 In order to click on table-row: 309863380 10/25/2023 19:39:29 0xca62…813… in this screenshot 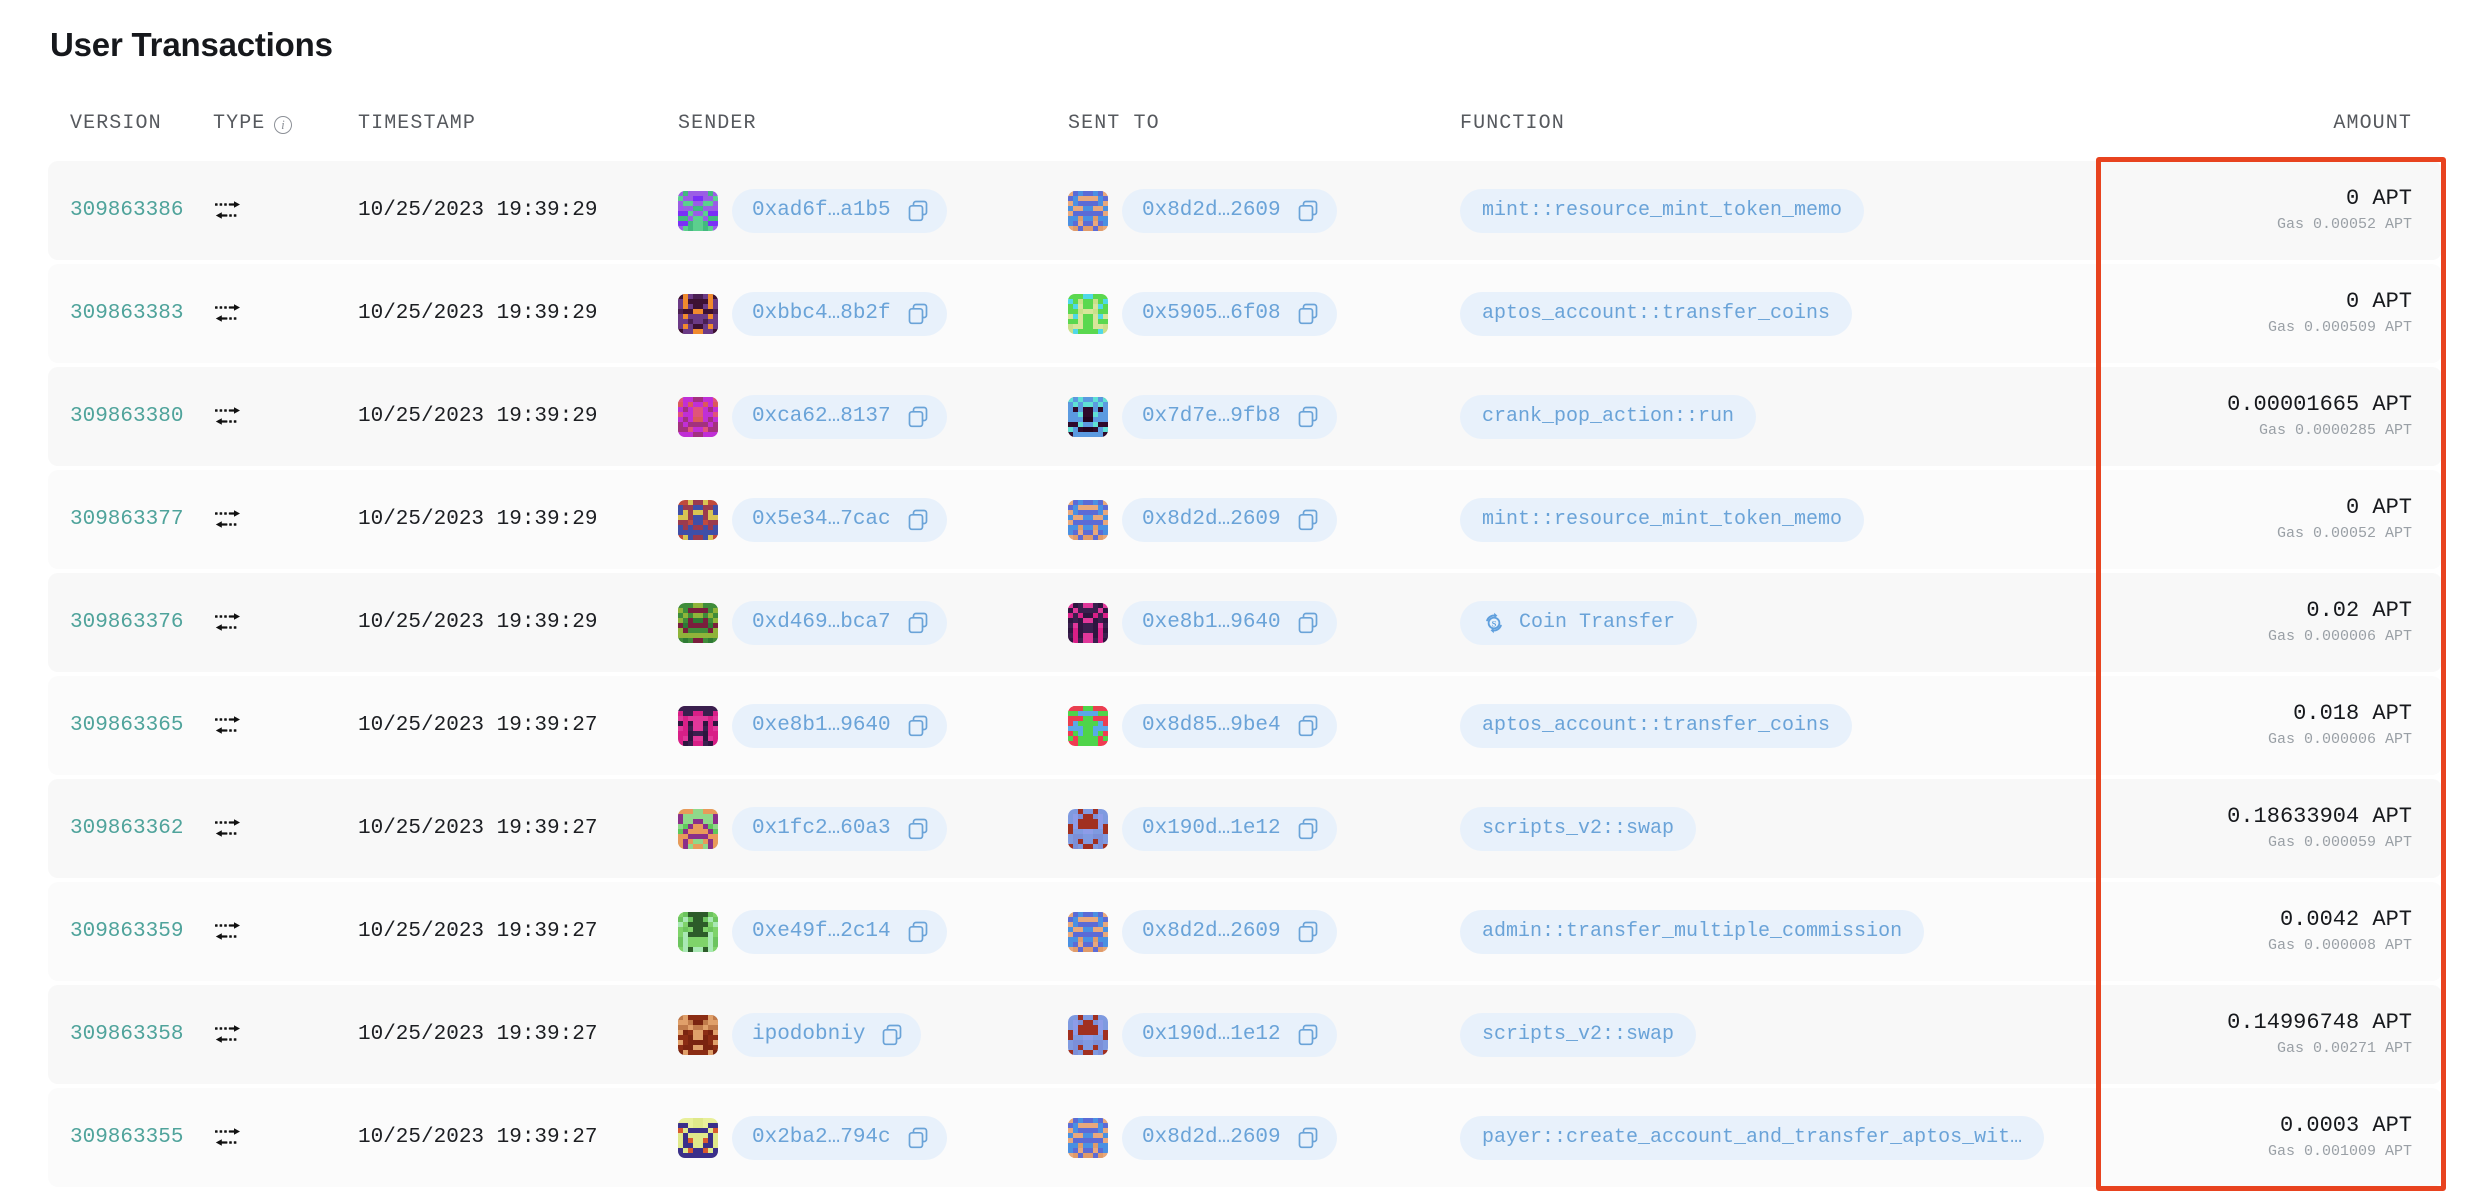, I will do `click(1245, 416)`.